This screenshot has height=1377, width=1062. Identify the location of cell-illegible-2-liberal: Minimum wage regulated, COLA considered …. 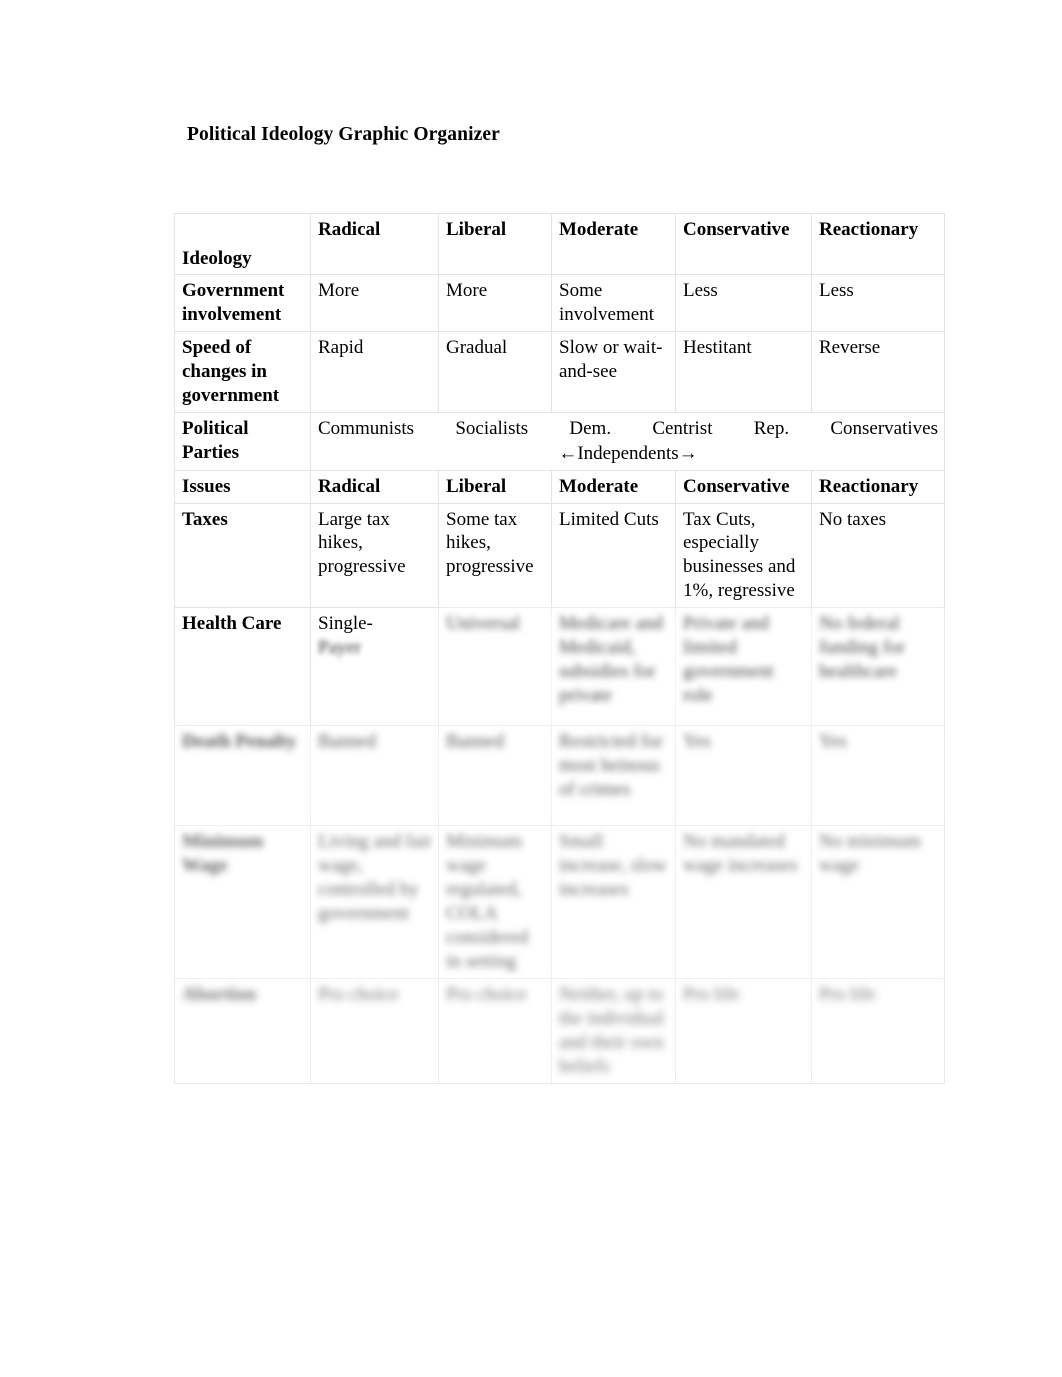
(495, 902).